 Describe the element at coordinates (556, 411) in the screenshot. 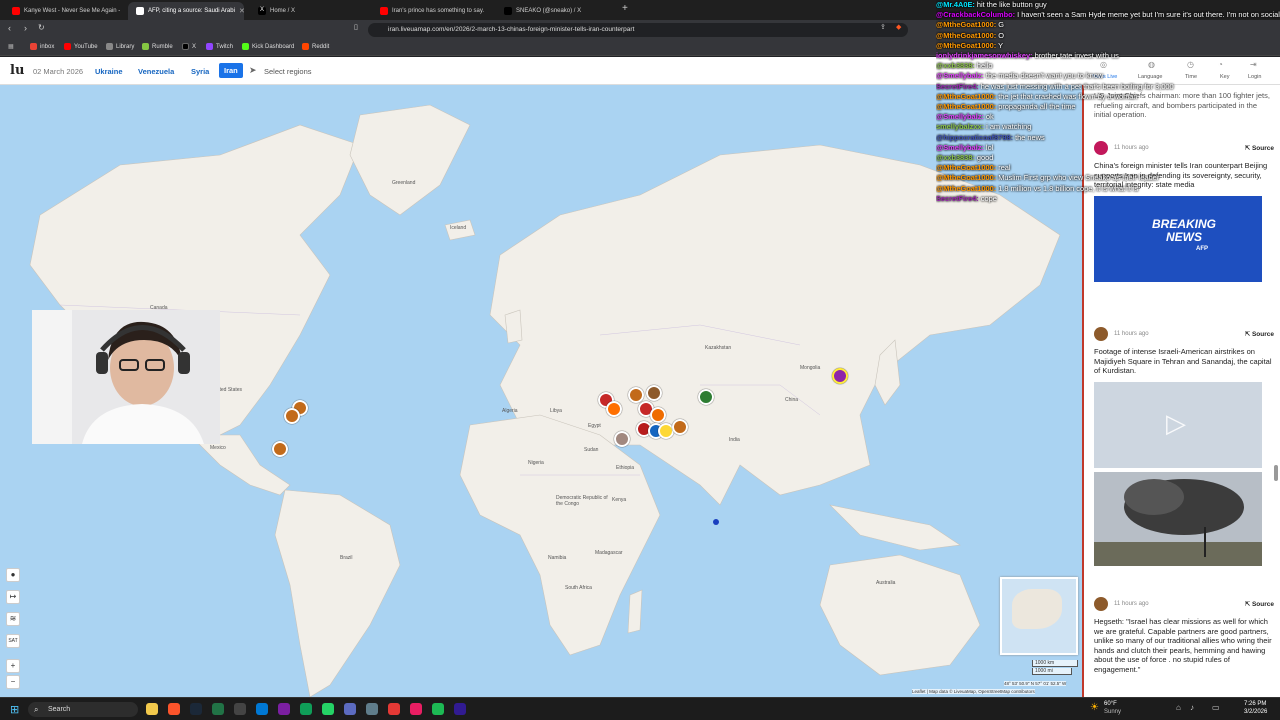

I see `label-libya: Libya` at that location.